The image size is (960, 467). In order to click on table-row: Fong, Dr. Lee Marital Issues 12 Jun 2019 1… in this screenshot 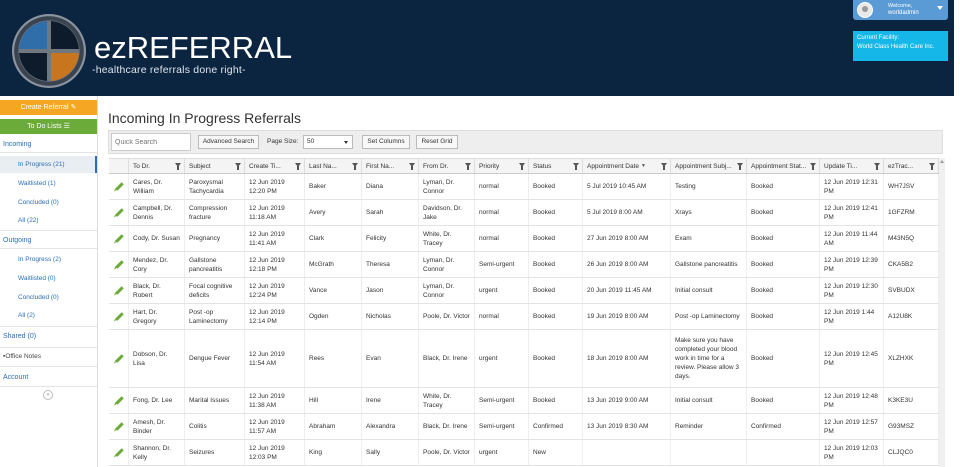, I will do `click(524, 401)`.